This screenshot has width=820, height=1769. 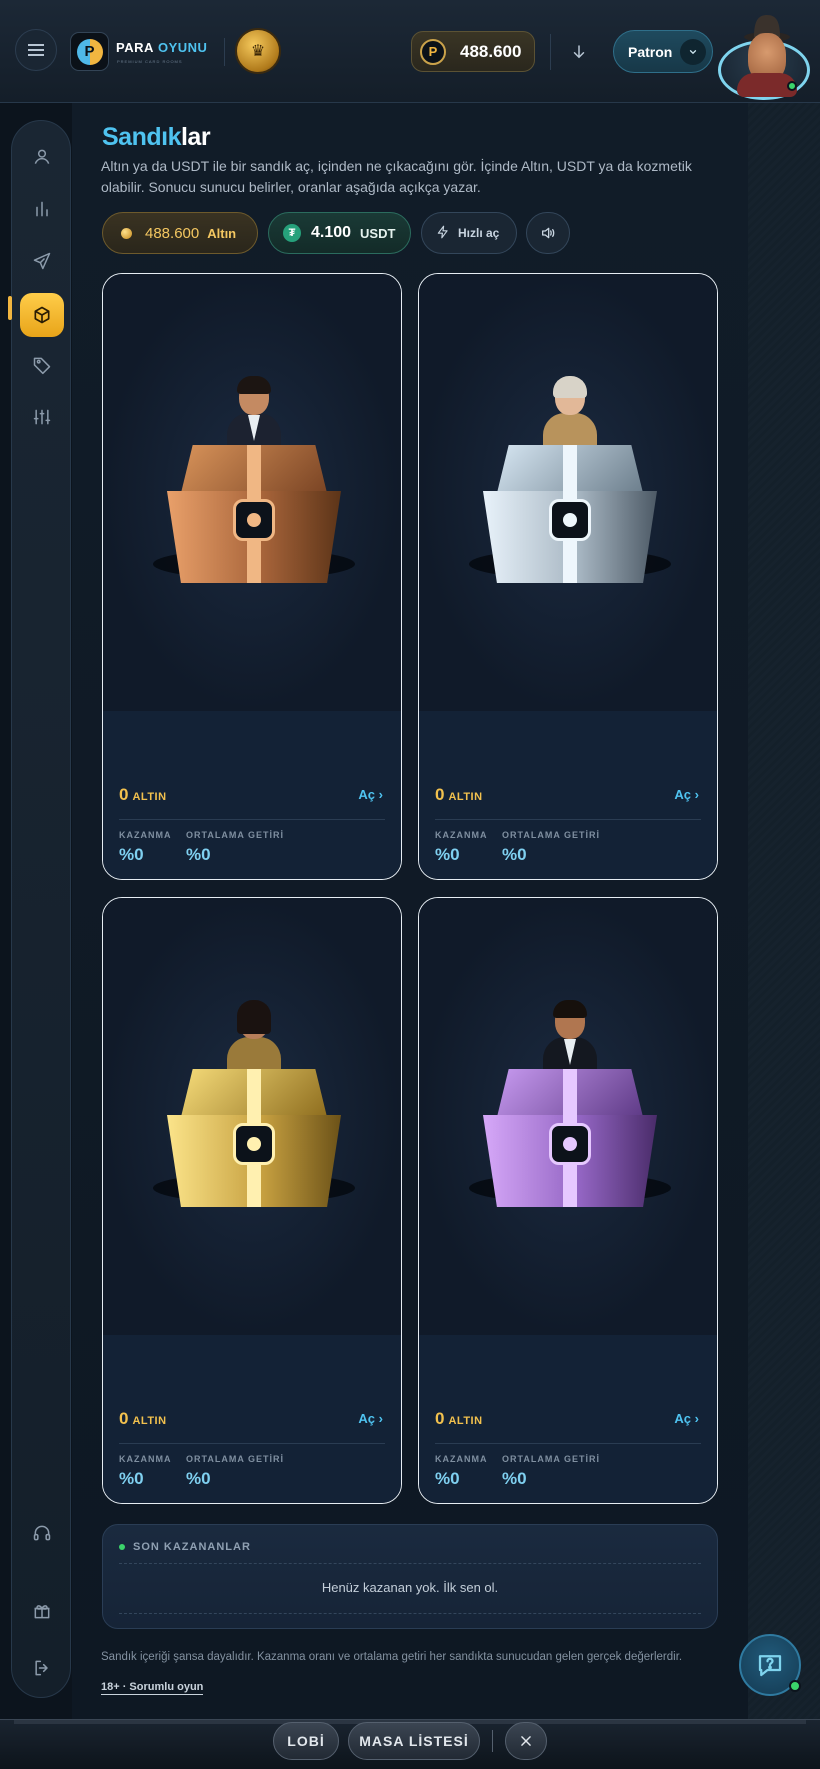 What do you see at coordinates (222, 233) in the screenshot?
I see `gold-unit: Altın` at bounding box center [222, 233].